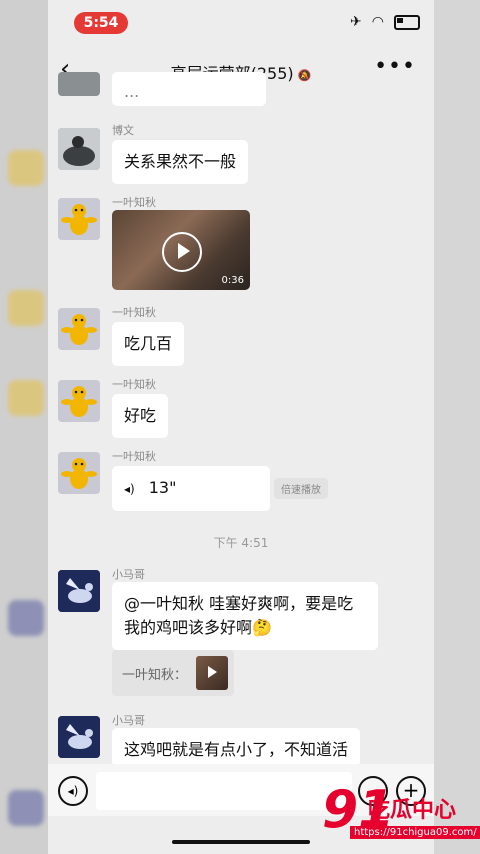 This screenshot has height=854, width=480. Describe the element at coordinates (123, 130) in the screenshot. I see `sender-name: 博文` at that location.